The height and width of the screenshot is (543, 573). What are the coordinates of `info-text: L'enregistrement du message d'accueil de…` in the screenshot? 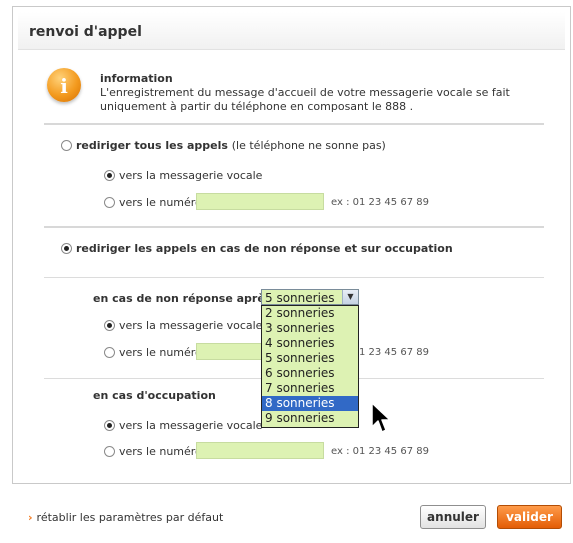 It's located at (305, 99).